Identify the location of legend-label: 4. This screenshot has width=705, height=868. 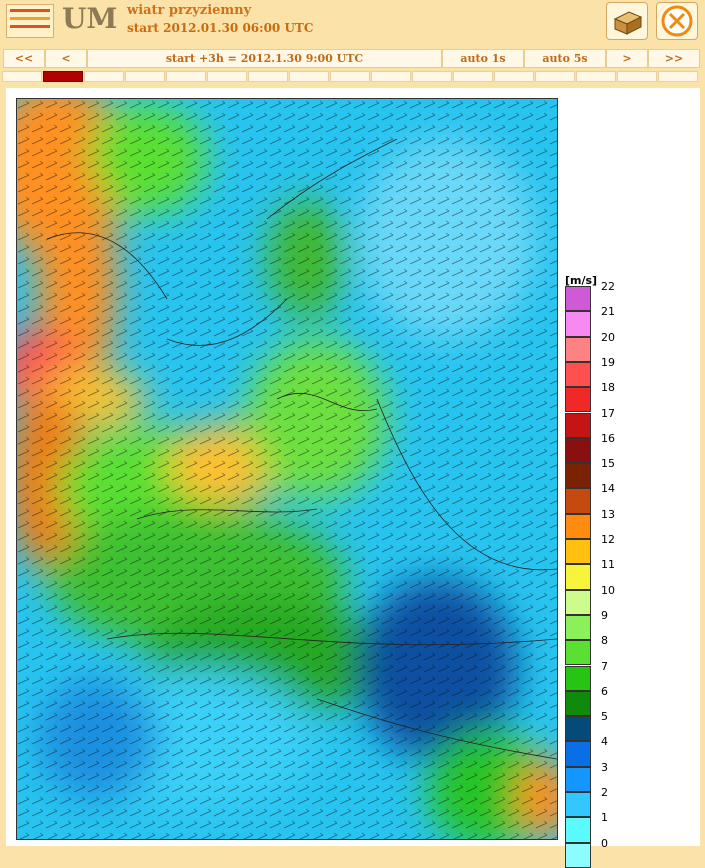
(604, 742).